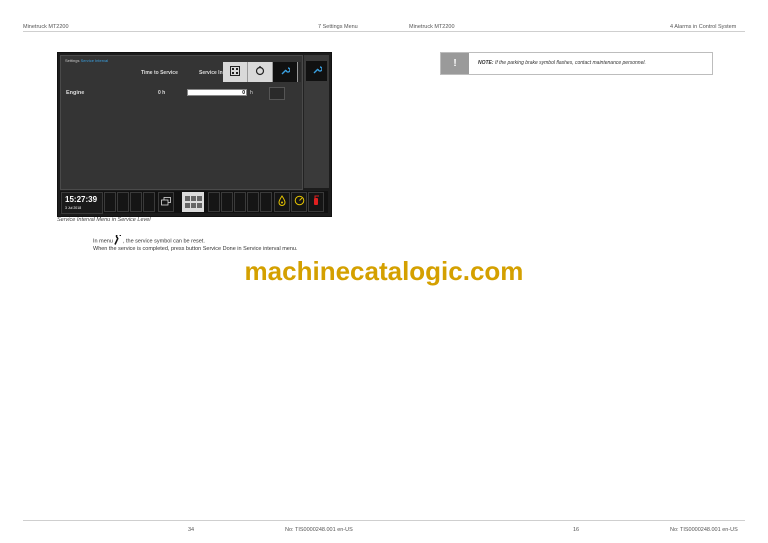  I want to click on row-label-engine: Engine, so click(75, 93).